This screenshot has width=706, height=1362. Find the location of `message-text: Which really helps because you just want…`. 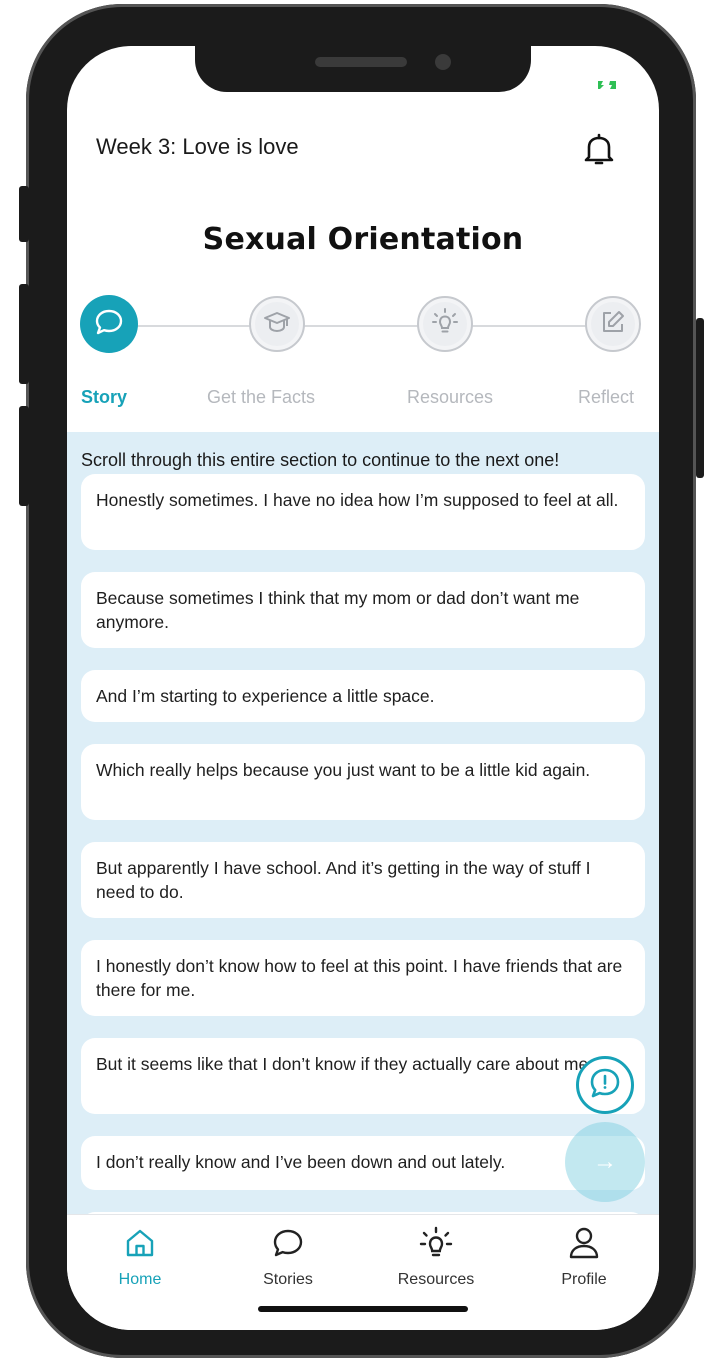

message-text: Which really helps because you just want… is located at coordinates (343, 770).